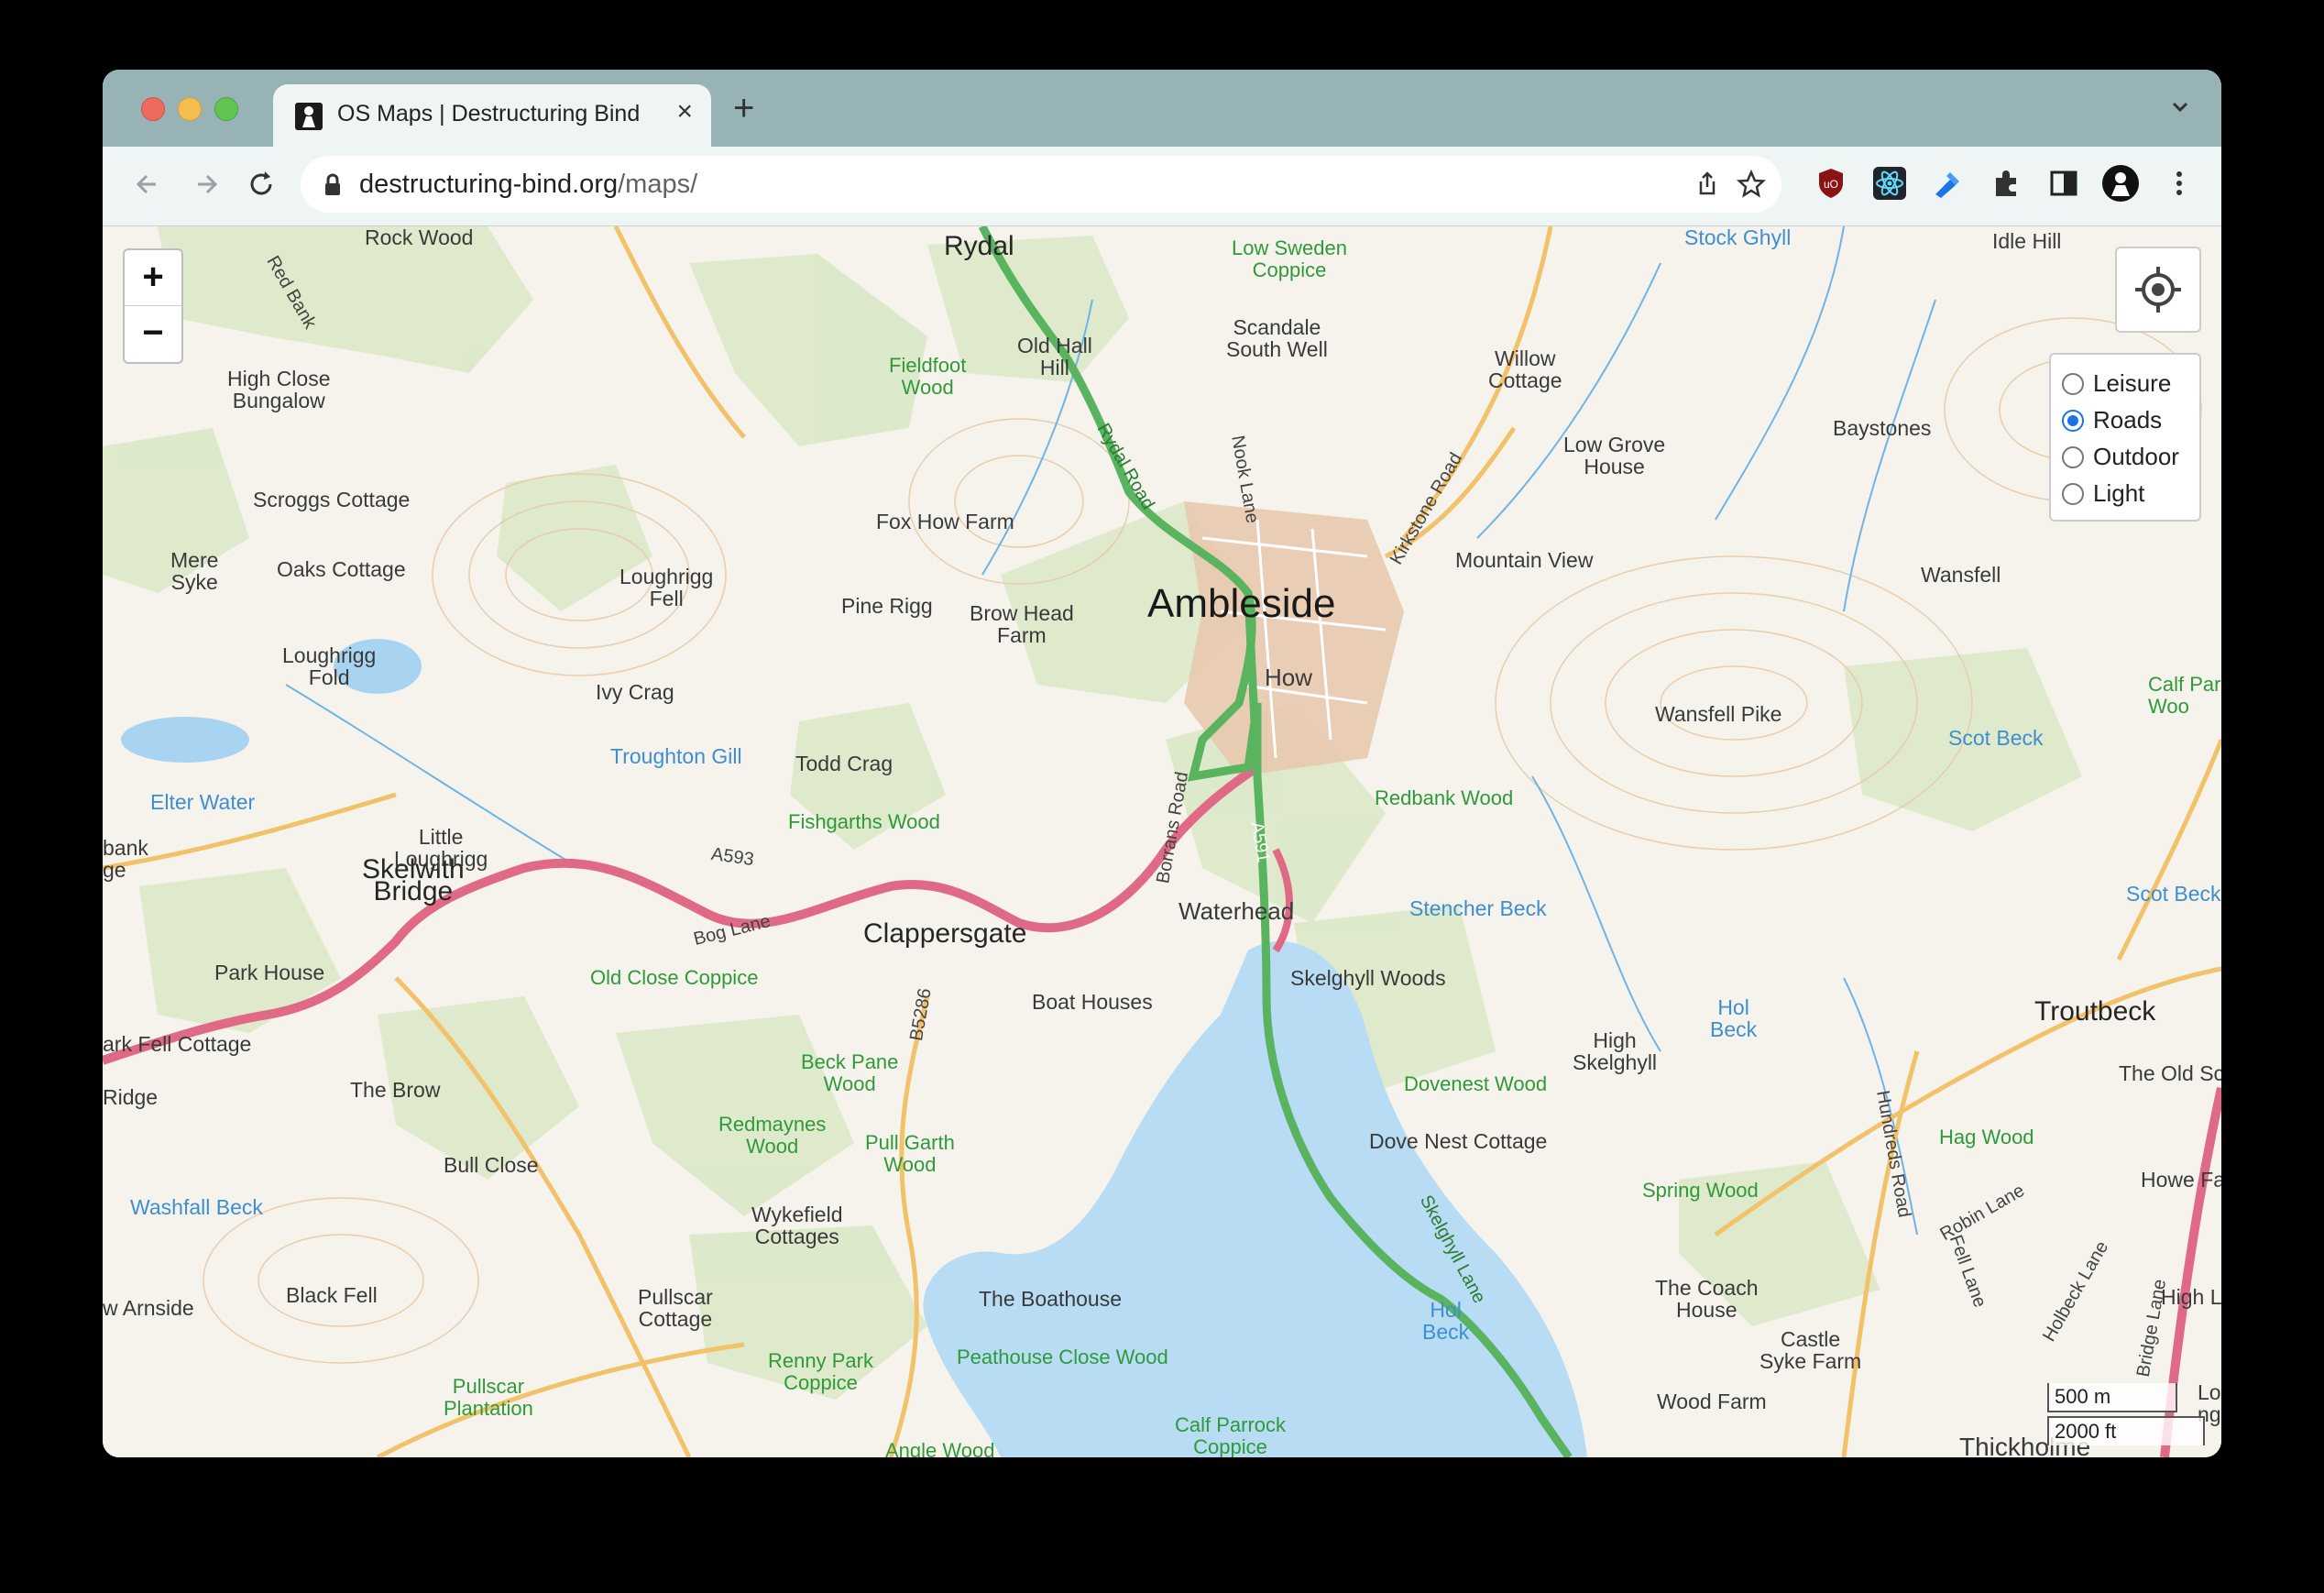 This screenshot has width=2324, height=1593. I want to click on label-hag-wood: Hag Wood, so click(1986, 1137).